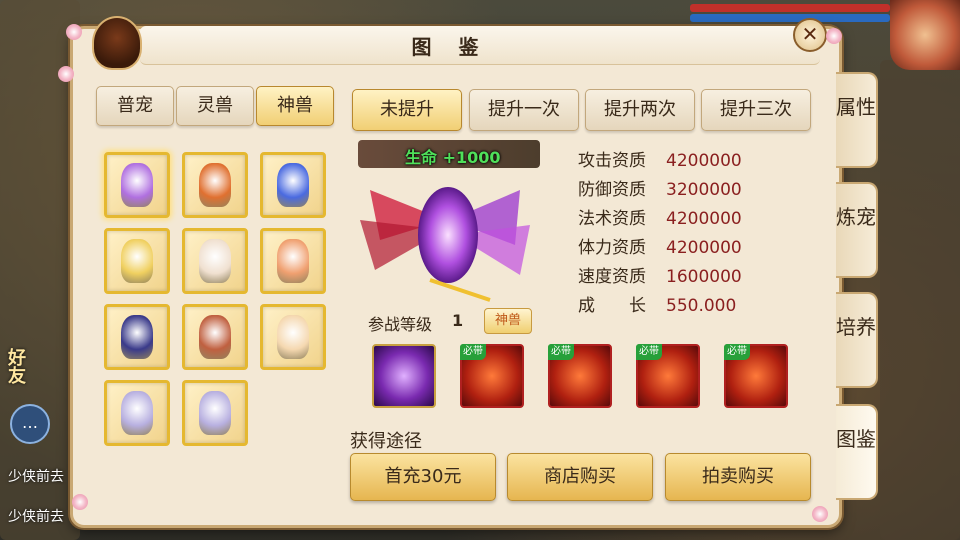 The image size is (960, 540). What do you see at coordinates (660, 245) in the screenshot?
I see `stat-row: 体力资质 4200000` at bounding box center [660, 245].